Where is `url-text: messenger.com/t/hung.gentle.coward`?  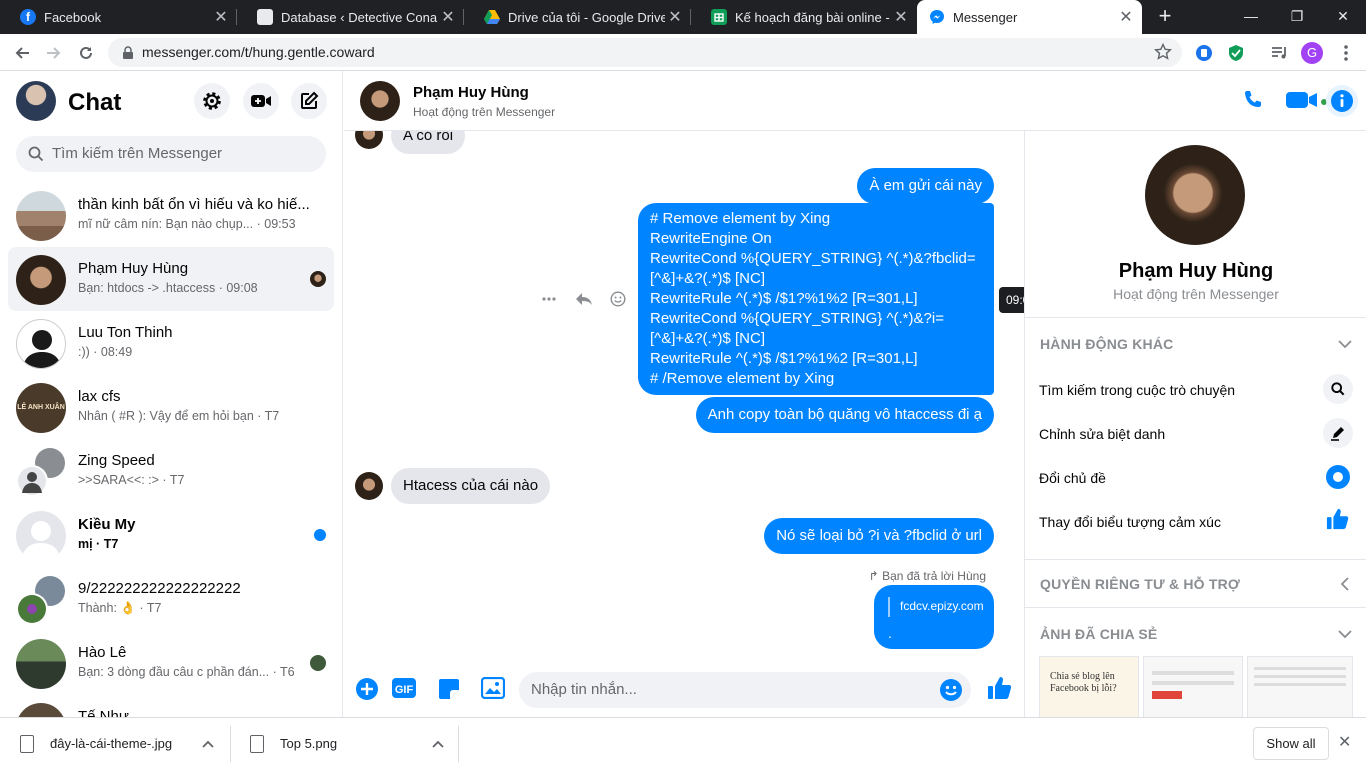
url-text: messenger.com/t/hung.gentle.coward is located at coordinates (258, 52).